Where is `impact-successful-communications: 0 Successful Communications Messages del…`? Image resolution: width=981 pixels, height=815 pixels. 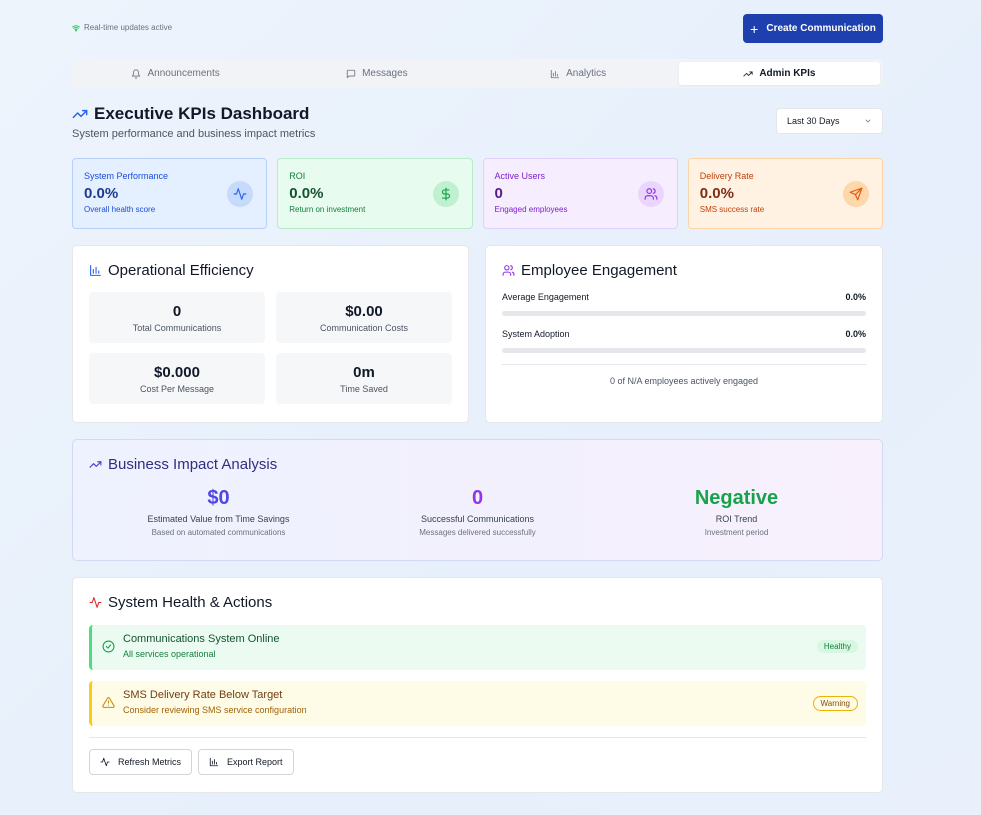
impact-successful-communications: 0 Successful Communications Messages del… is located at coordinates (477, 512).